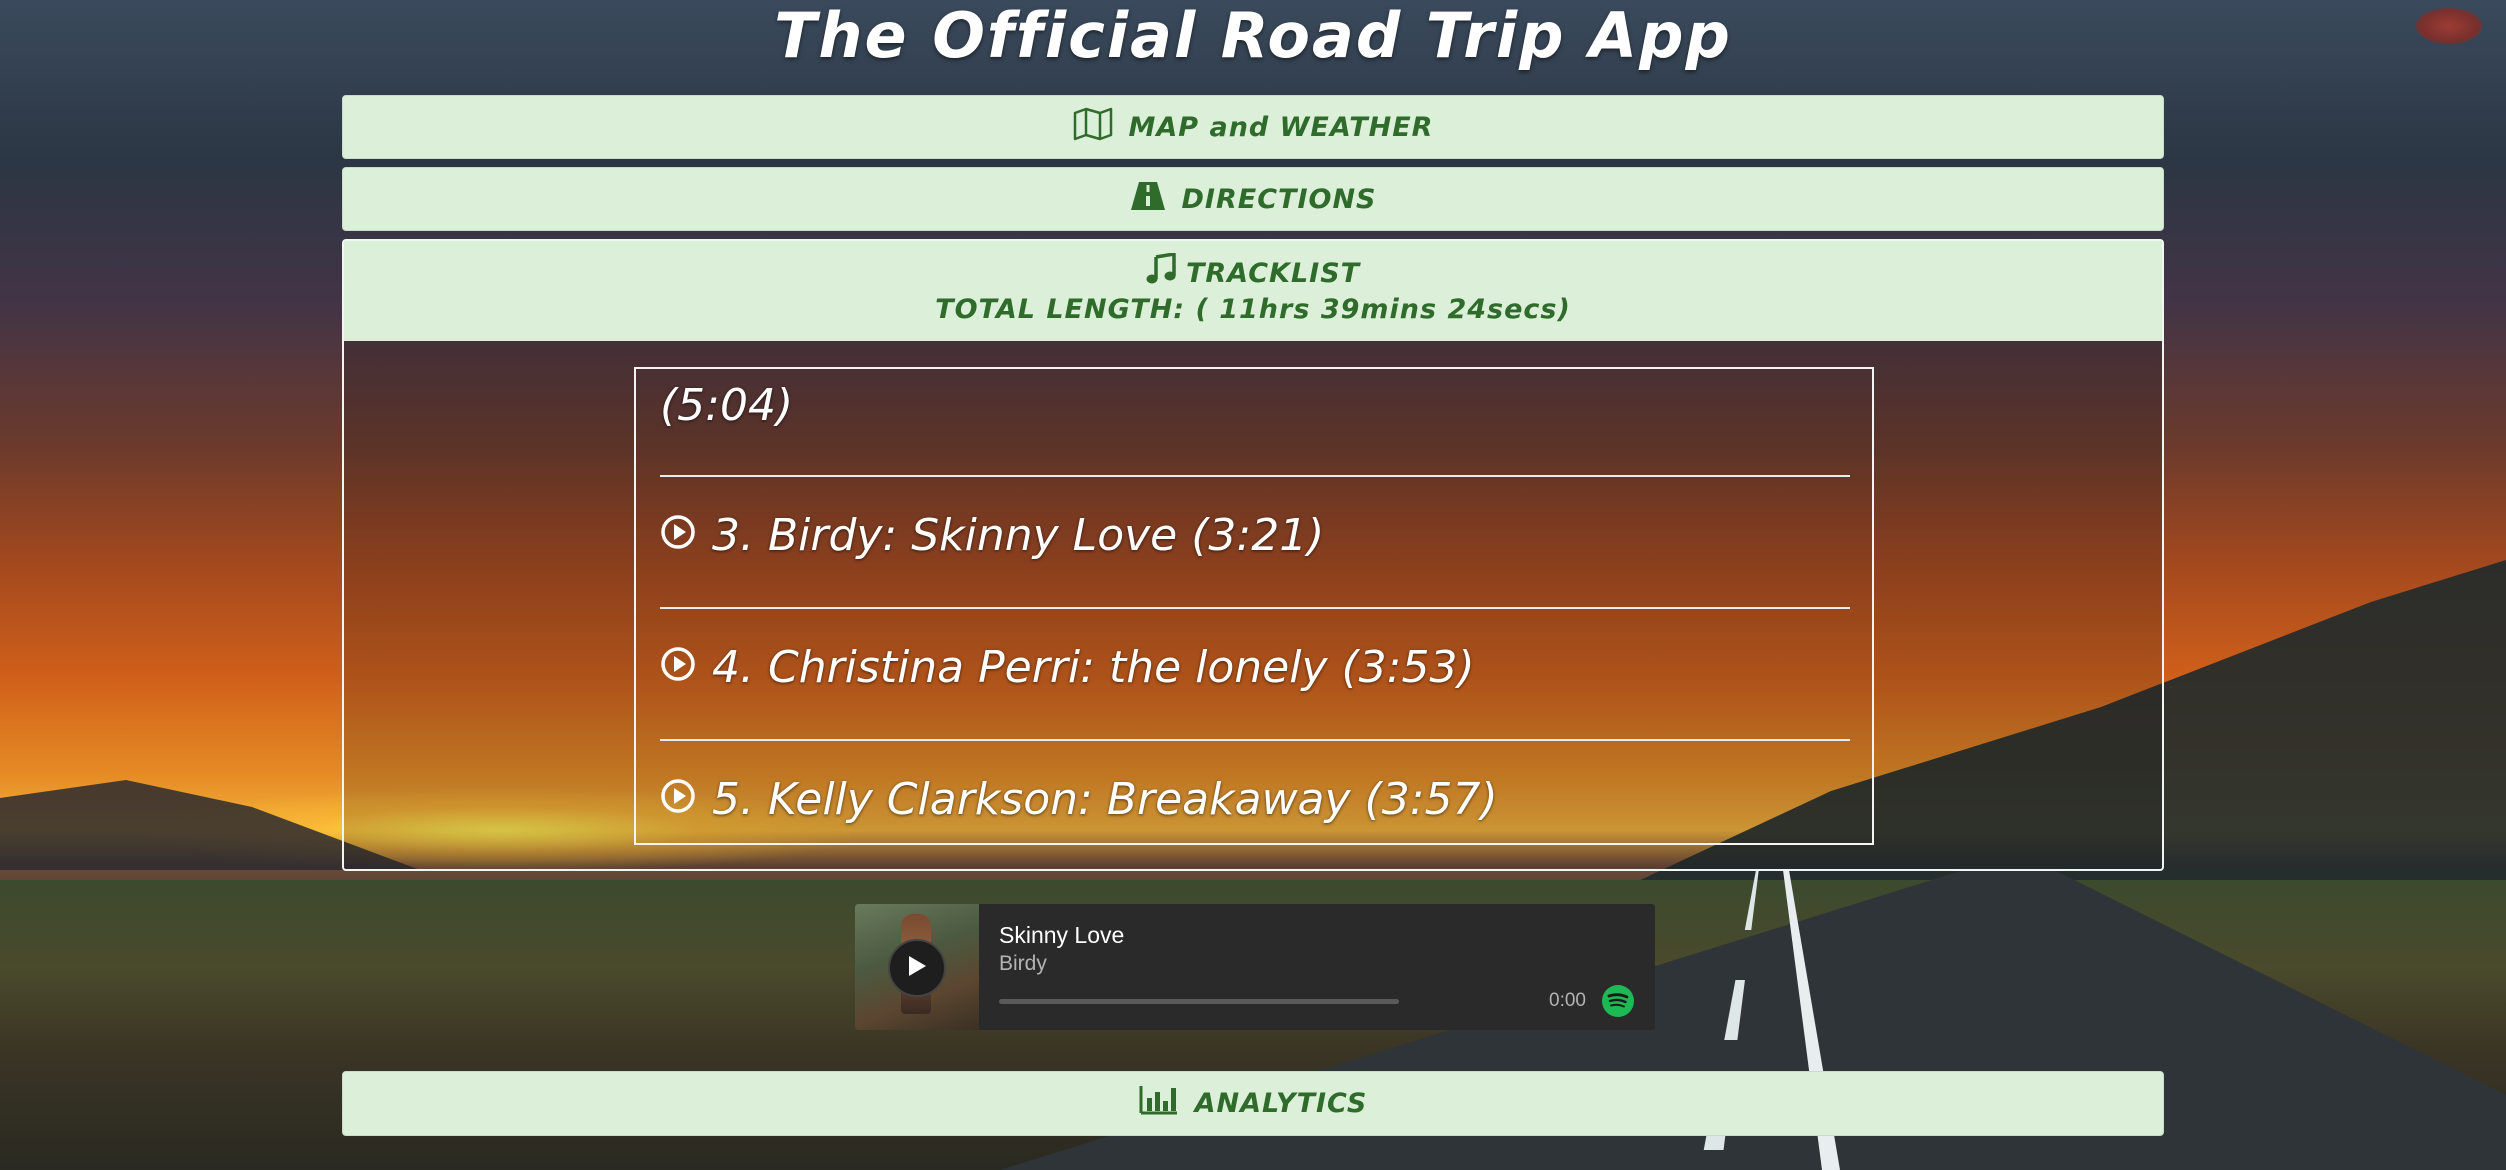  Describe the element at coordinates (1156, 199) in the screenshot. I see `road-icon` at that location.